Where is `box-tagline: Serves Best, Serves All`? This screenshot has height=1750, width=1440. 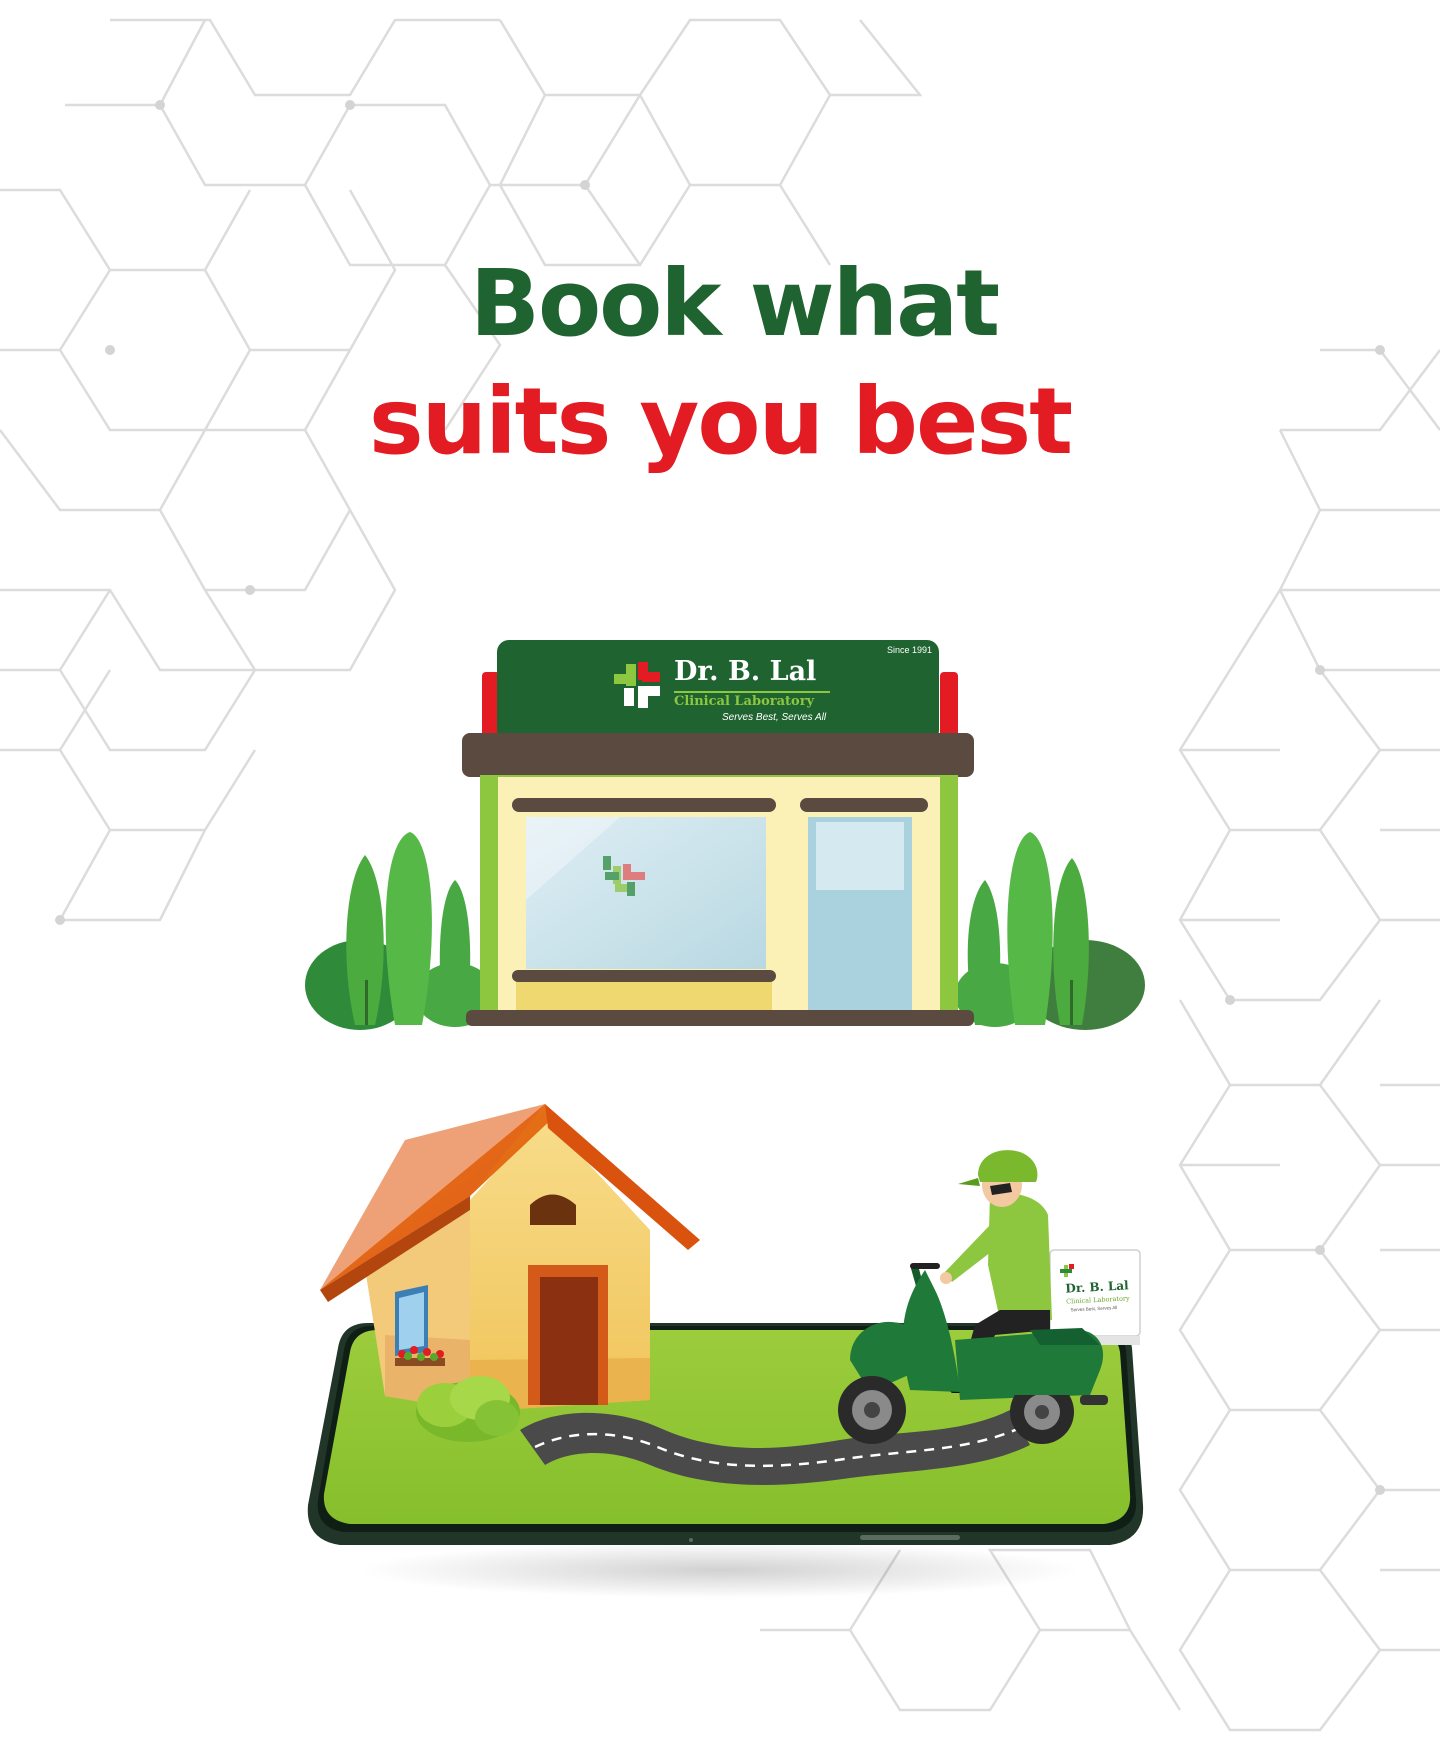
box-tagline: Serves Best, Serves All is located at coordinates (1094, 1308).